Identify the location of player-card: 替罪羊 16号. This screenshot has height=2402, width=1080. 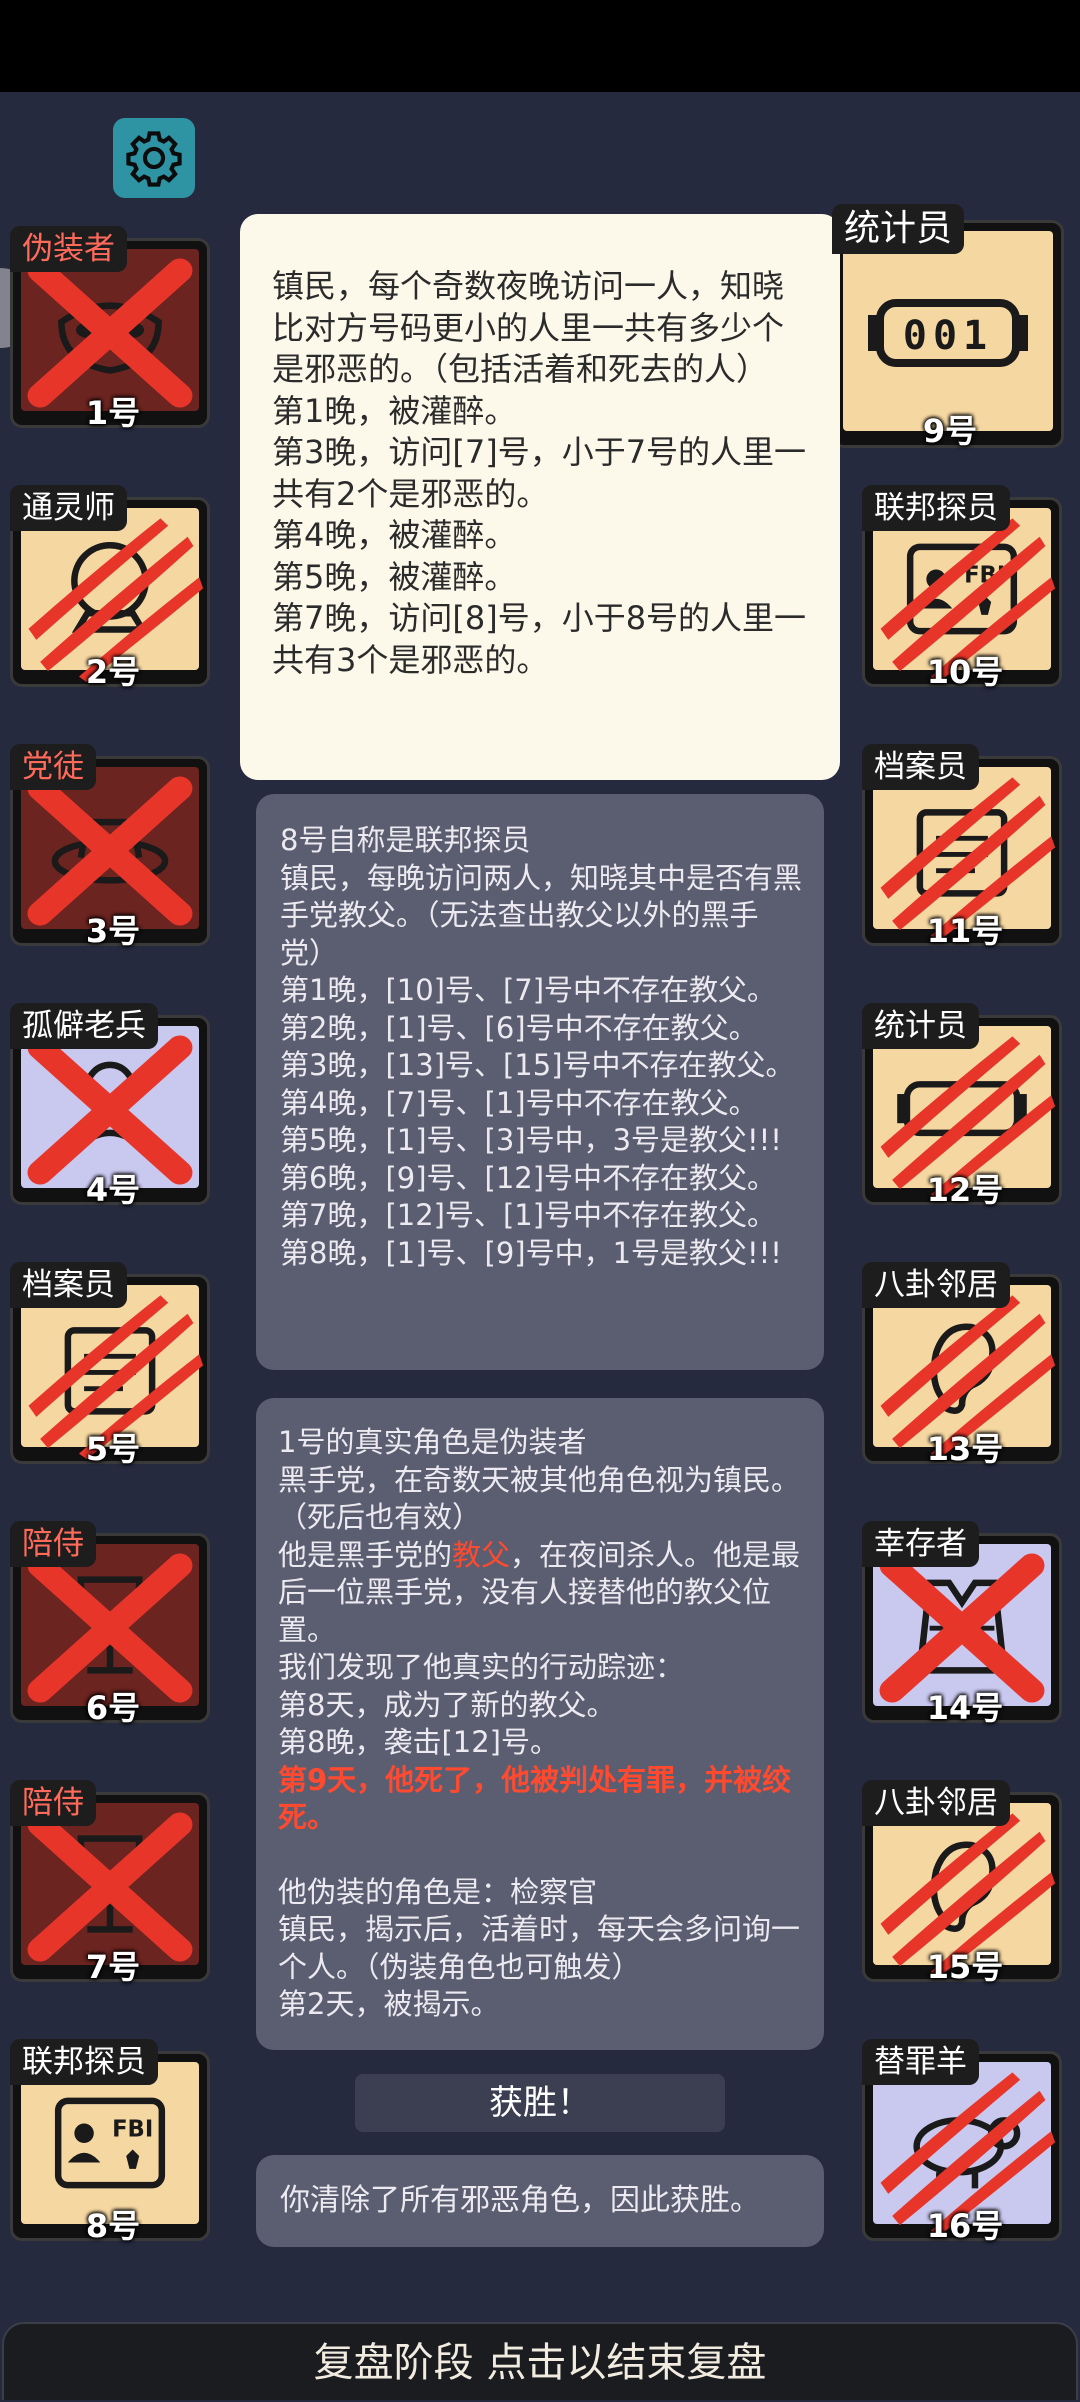
(965, 2142).